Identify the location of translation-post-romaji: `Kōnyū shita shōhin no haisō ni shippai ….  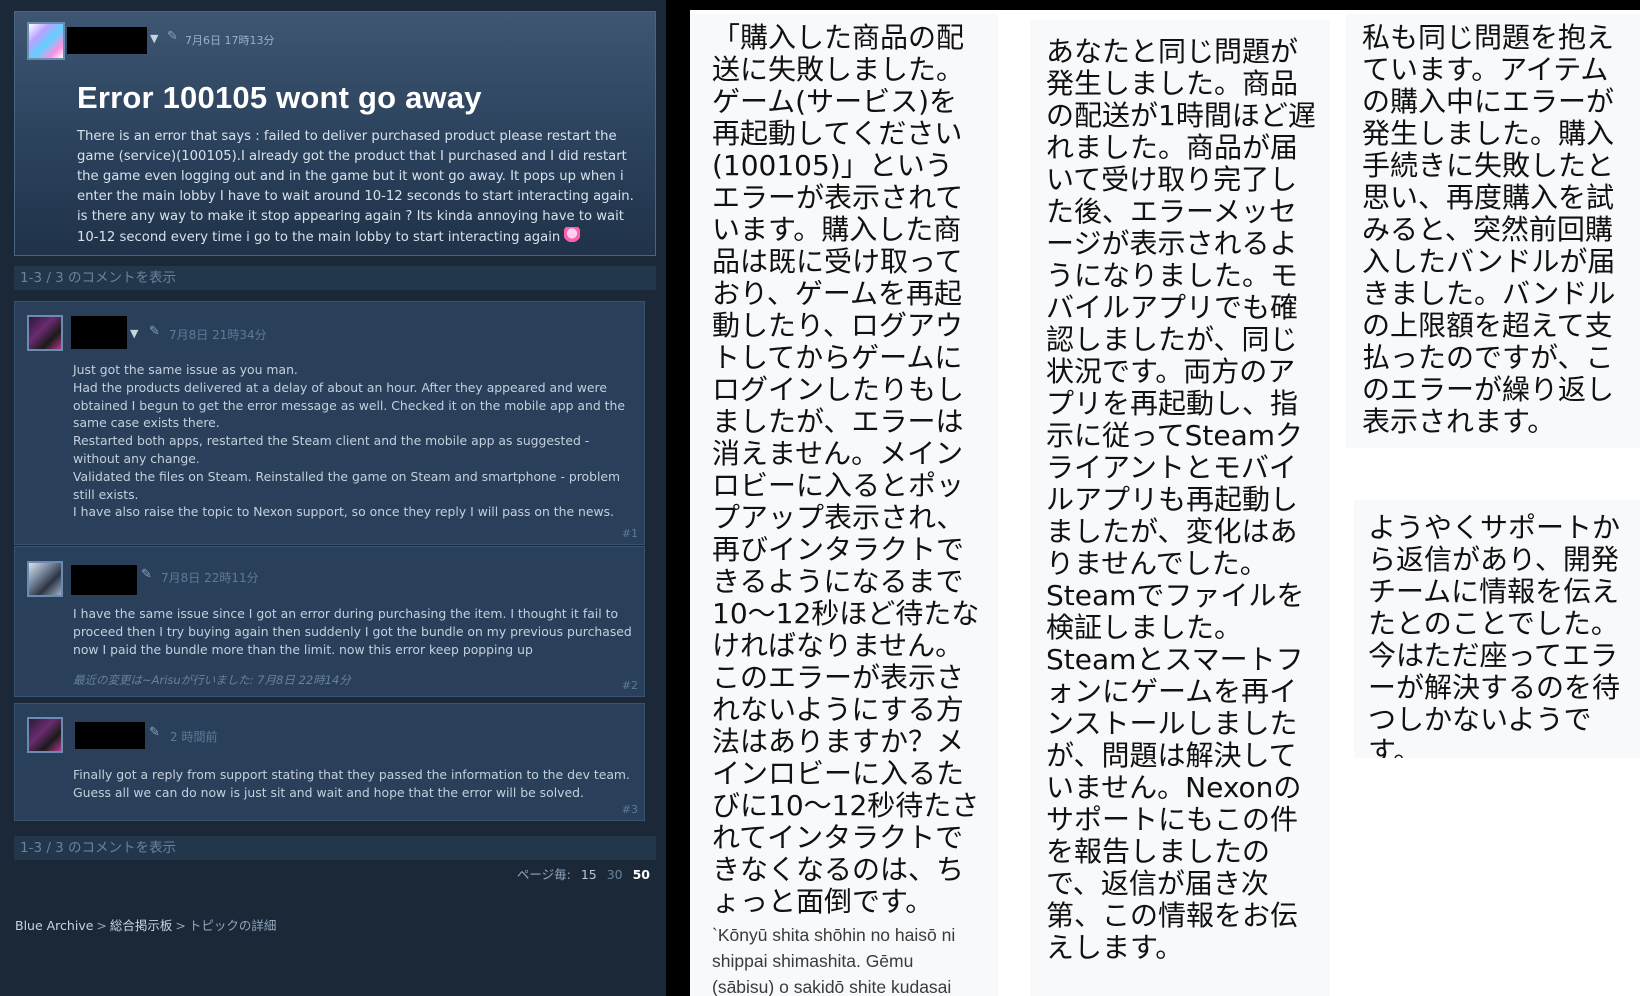
(834, 960).